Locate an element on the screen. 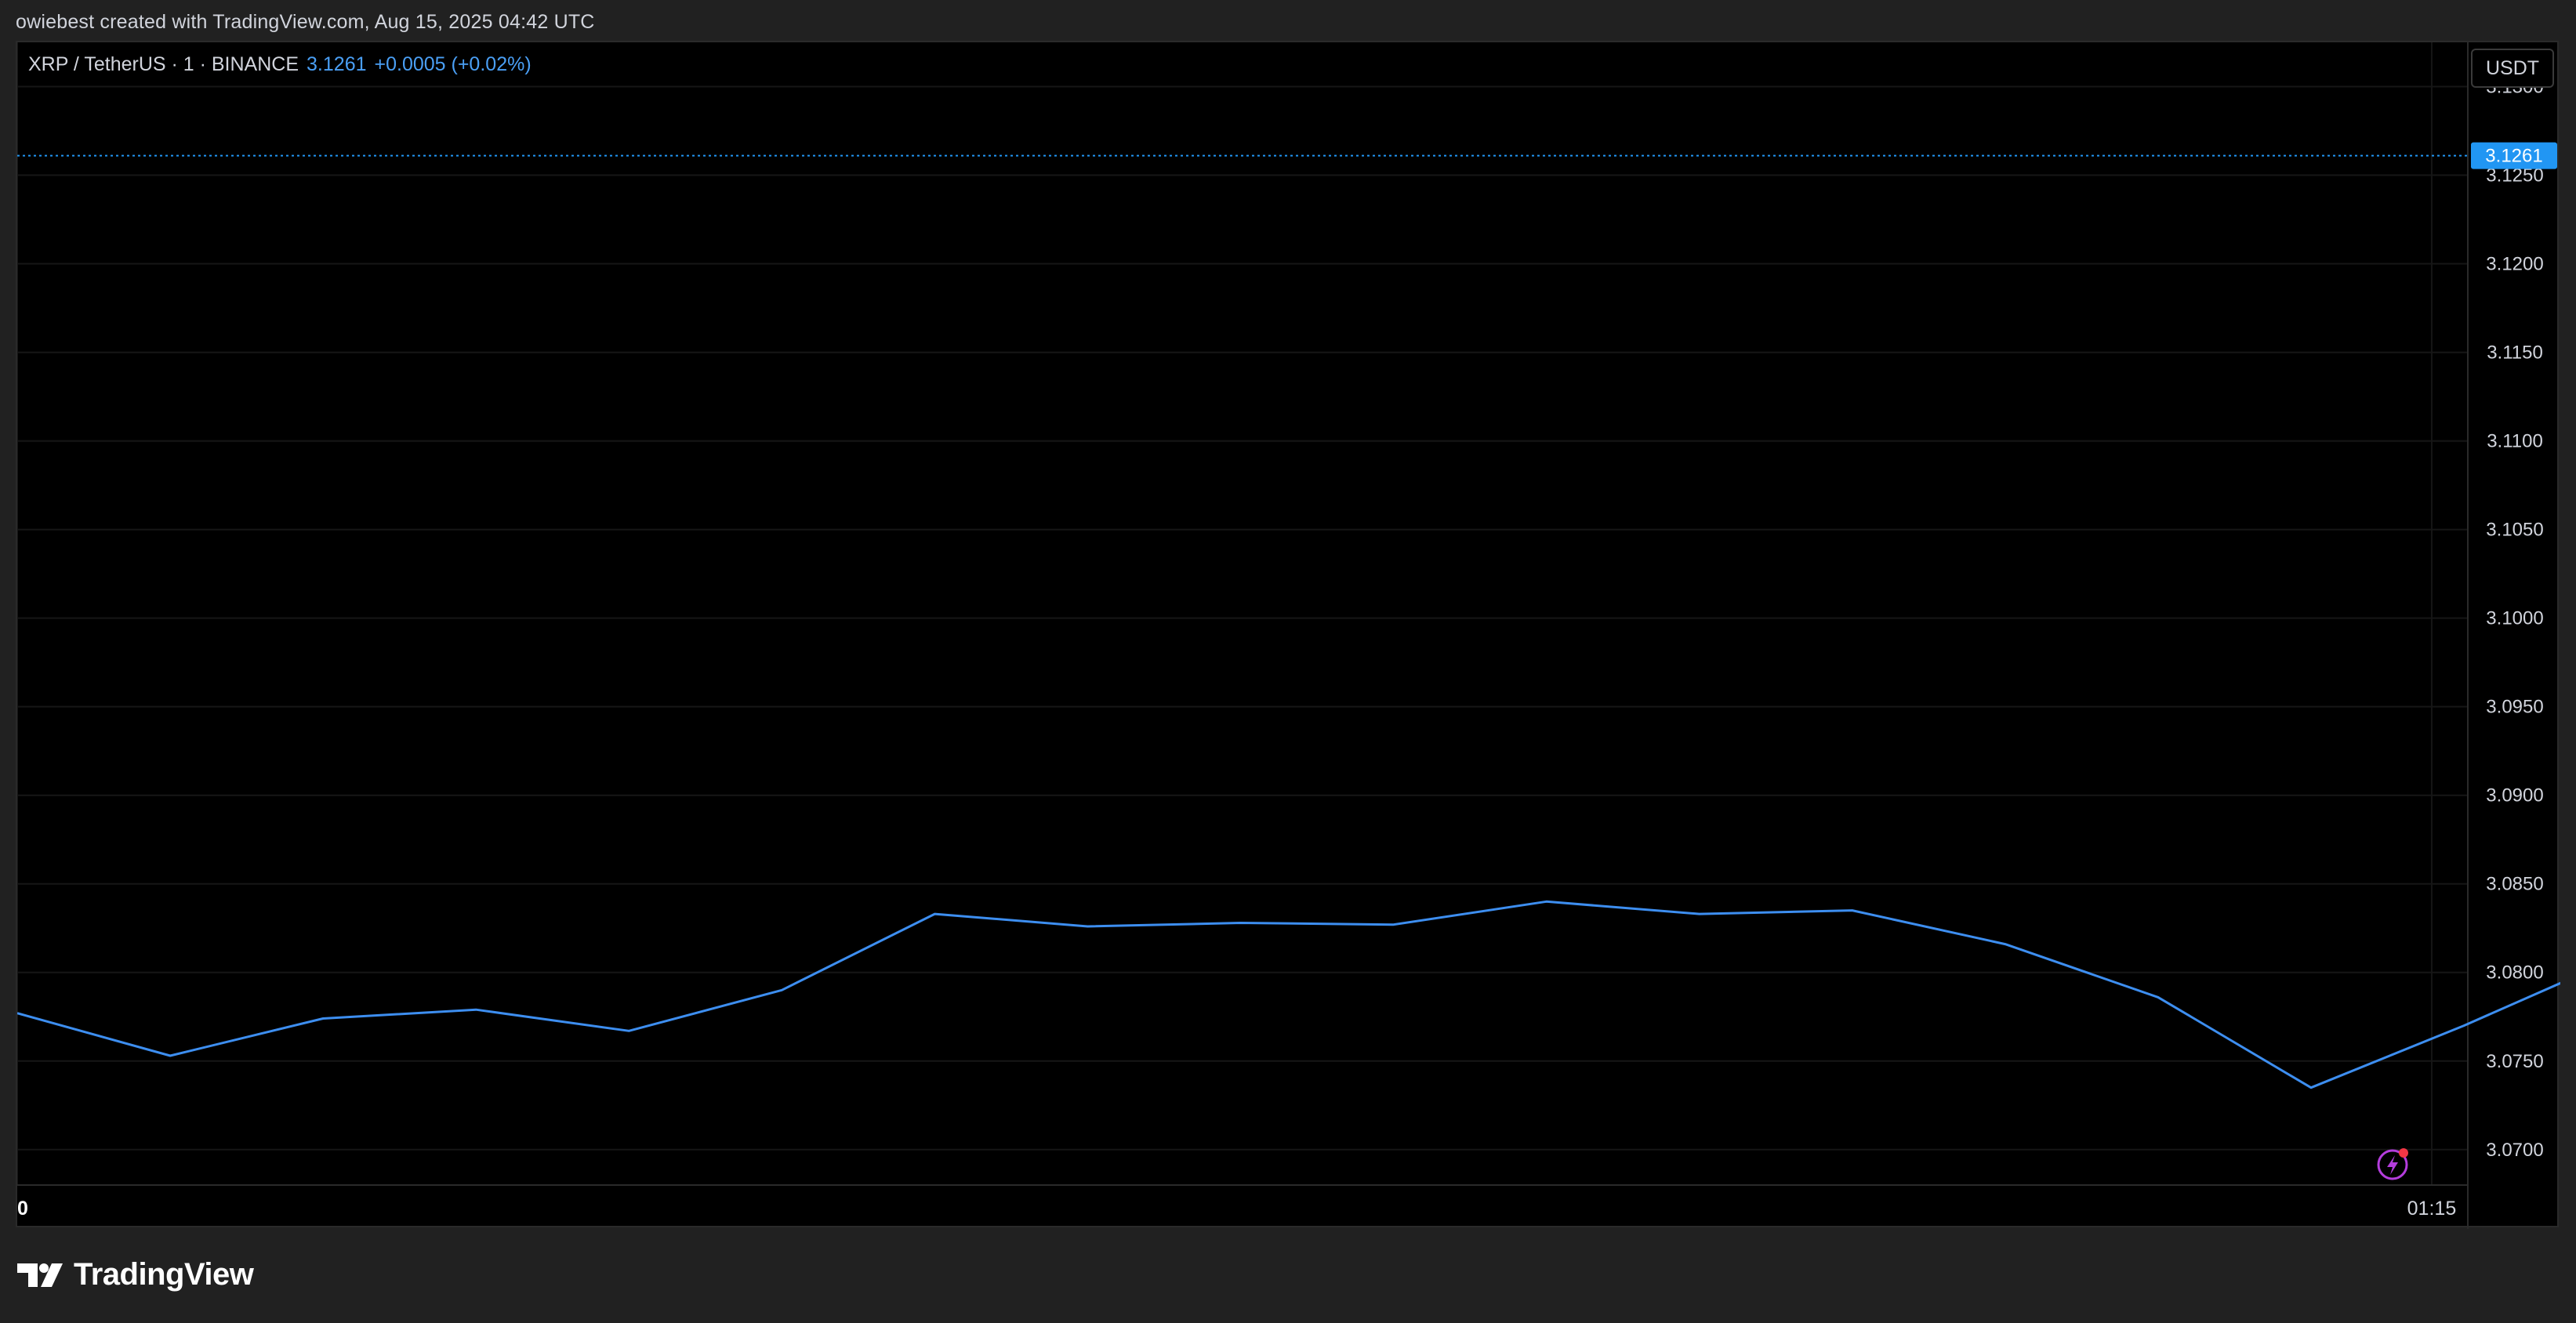 The image size is (2576, 1323). y-tick-label: 3.0850 is located at coordinates (2515, 884).